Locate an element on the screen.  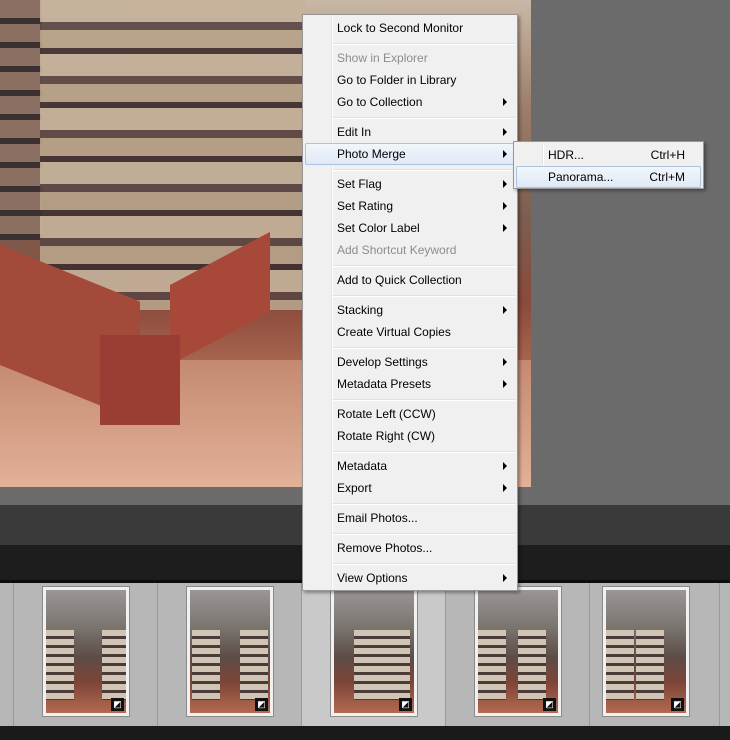
menu-item-create-virtual-copies: Create Virtual Copies is located at coordinates (410, 332).